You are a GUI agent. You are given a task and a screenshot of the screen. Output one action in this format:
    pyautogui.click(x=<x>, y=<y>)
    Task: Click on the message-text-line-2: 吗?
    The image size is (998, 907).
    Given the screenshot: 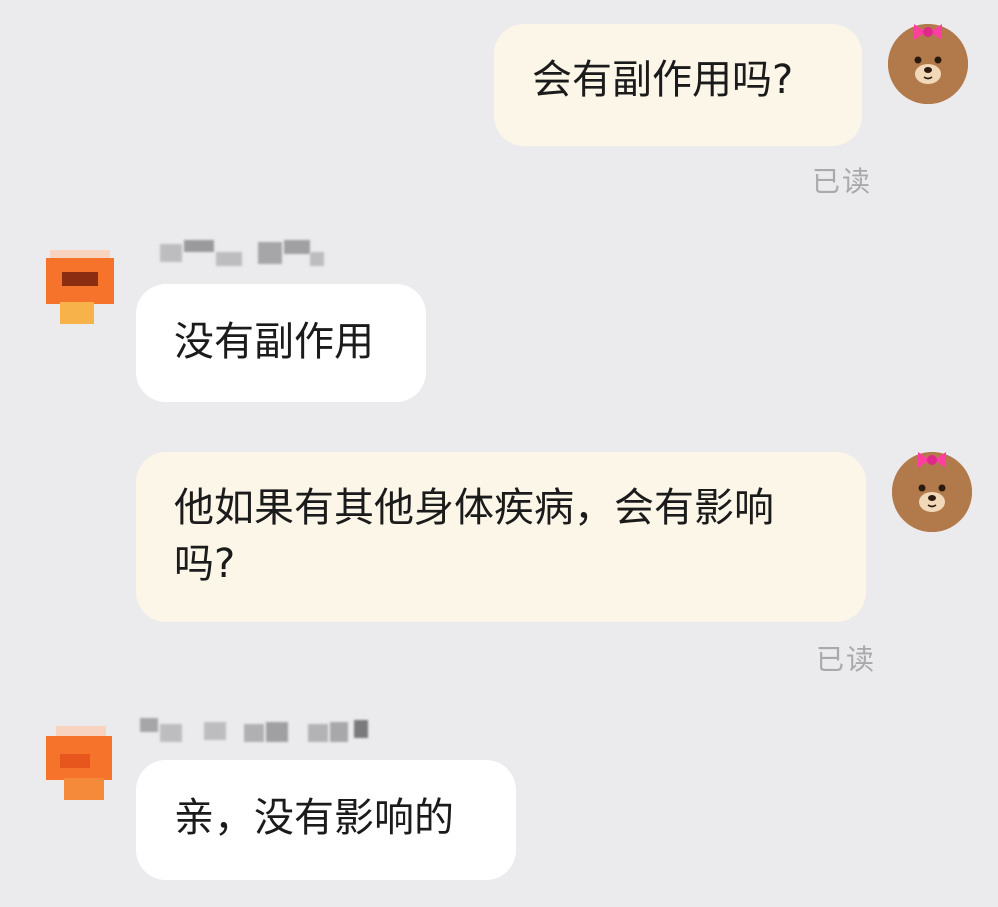 What is the action you would take?
    pyautogui.click(x=205, y=564)
    